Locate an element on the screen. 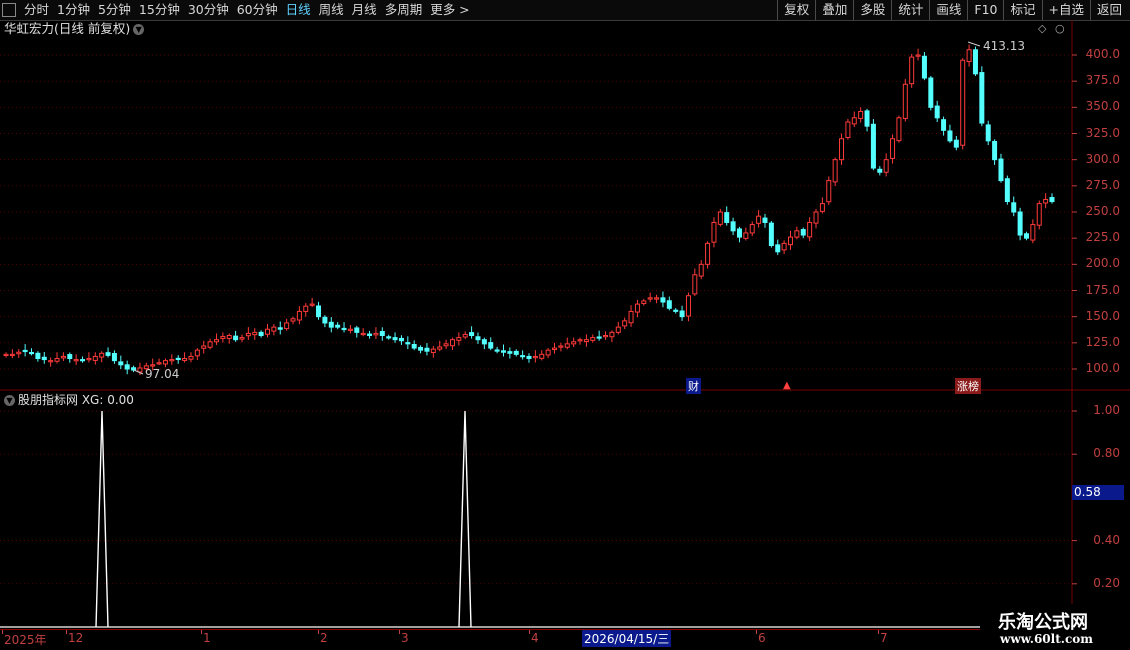 The image size is (1130, 650). date-label: 1 is located at coordinates (207, 638).